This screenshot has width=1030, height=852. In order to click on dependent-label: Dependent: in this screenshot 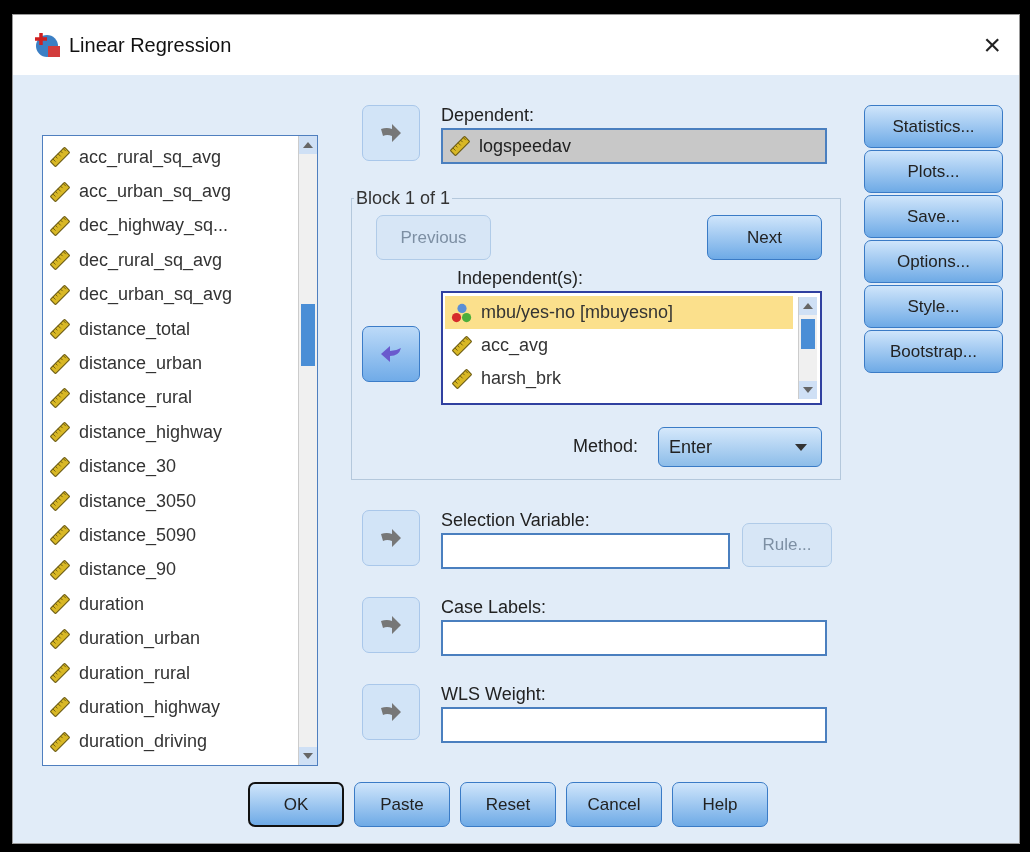, I will do `click(488, 115)`.